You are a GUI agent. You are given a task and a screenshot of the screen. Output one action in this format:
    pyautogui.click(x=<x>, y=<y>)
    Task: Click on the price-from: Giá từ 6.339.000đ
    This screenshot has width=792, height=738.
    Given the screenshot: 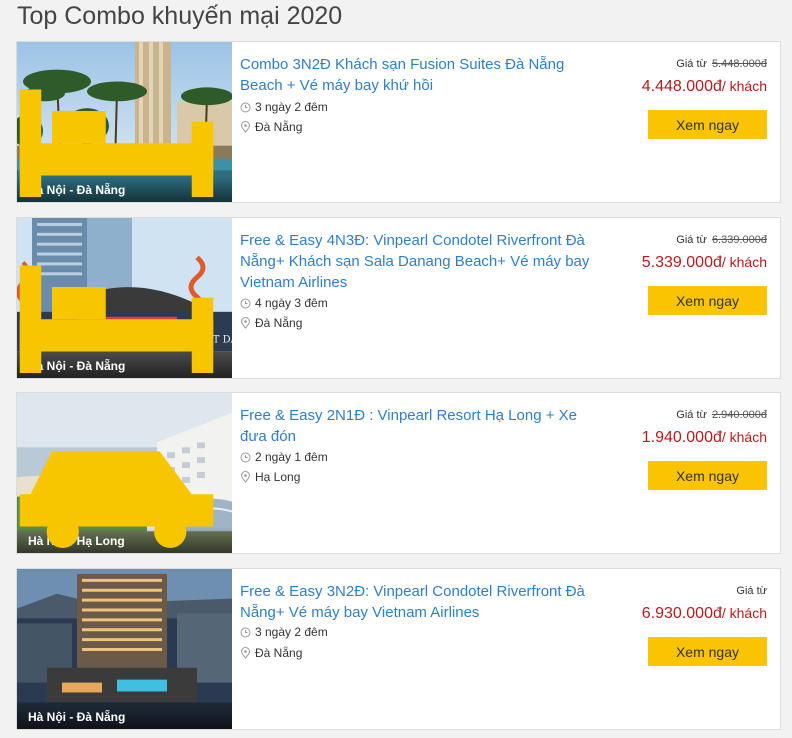 What is the action you would take?
    pyautogui.click(x=721, y=240)
    